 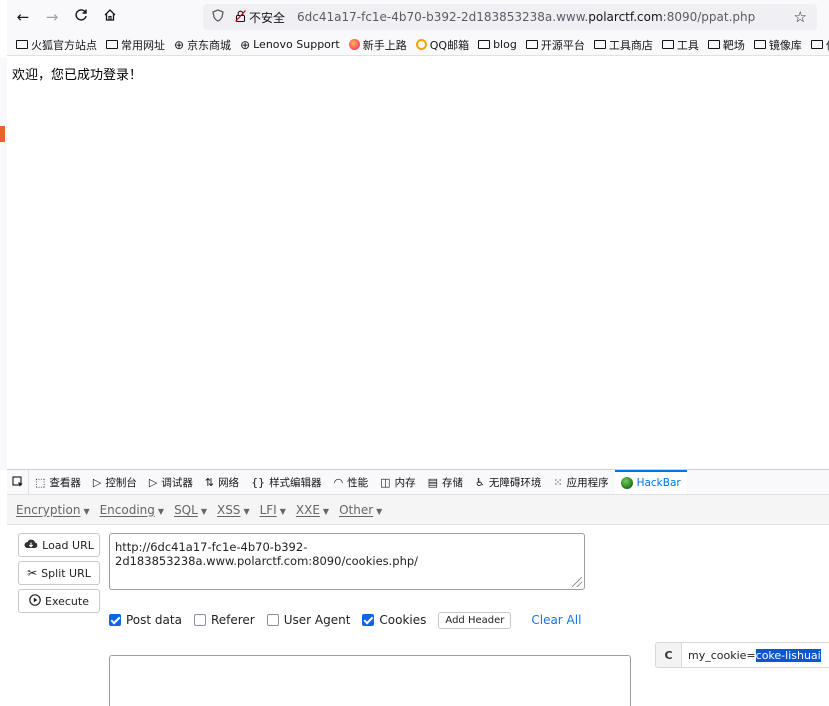 What do you see at coordinates (224, 620) in the screenshot?
I see `hackbar-option: Referer` at bounding box center [224, 620].